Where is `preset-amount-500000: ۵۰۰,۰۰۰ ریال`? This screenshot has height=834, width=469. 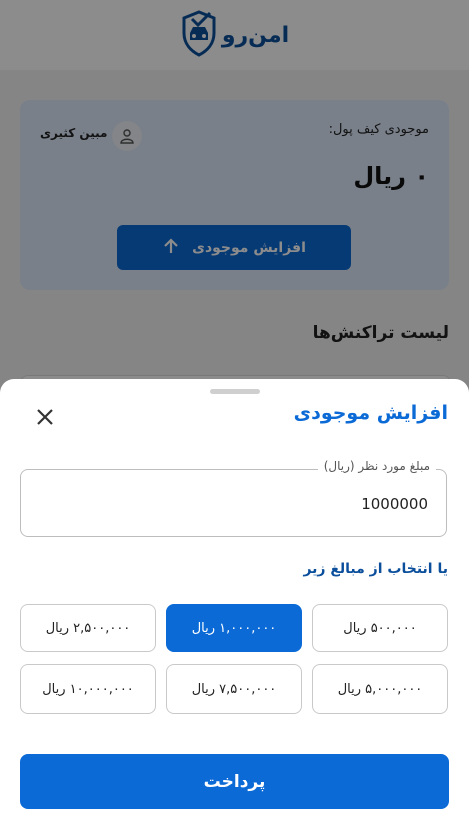
preset-amount-500000: ۵۰۰,۰۰۰ ریال is located at coordinates (380, 628).